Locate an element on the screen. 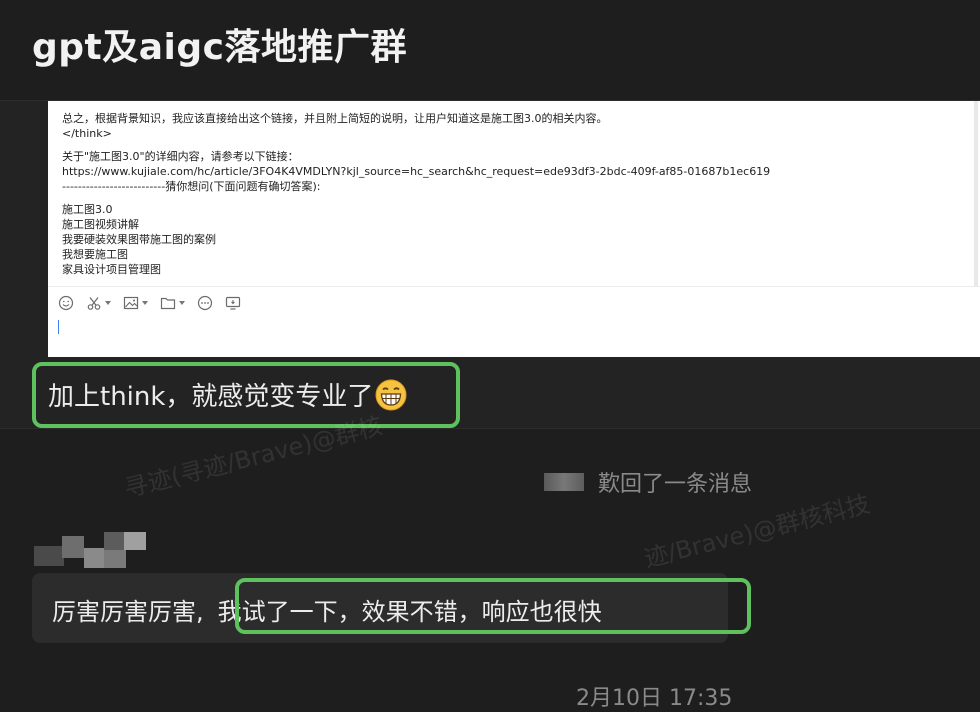 This screenshot has width=980, height=712. recall-notice: 歎回了一条消息 is located at coordinates (648, 482).